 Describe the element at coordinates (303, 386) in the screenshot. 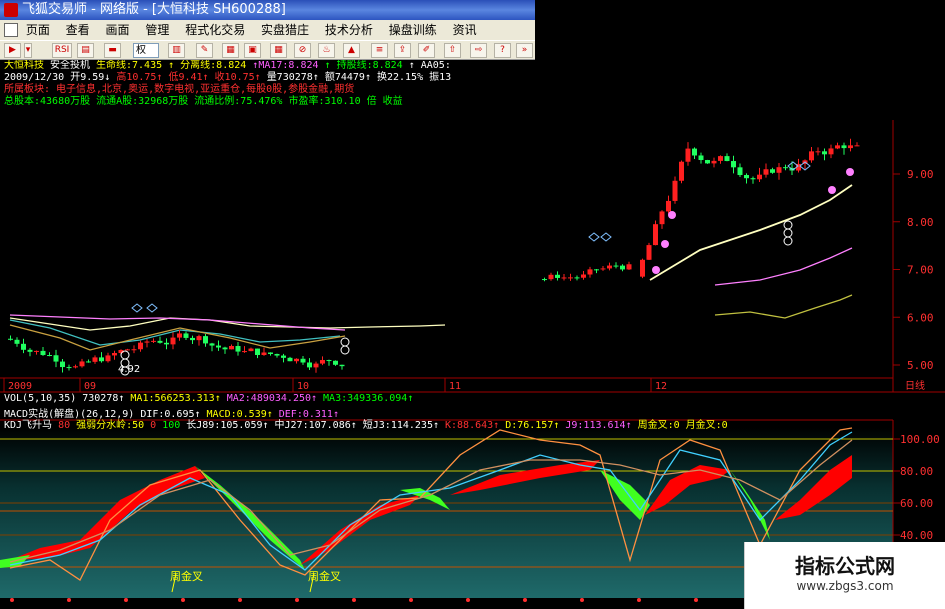

I see `date-tick-label: 10` at that location.